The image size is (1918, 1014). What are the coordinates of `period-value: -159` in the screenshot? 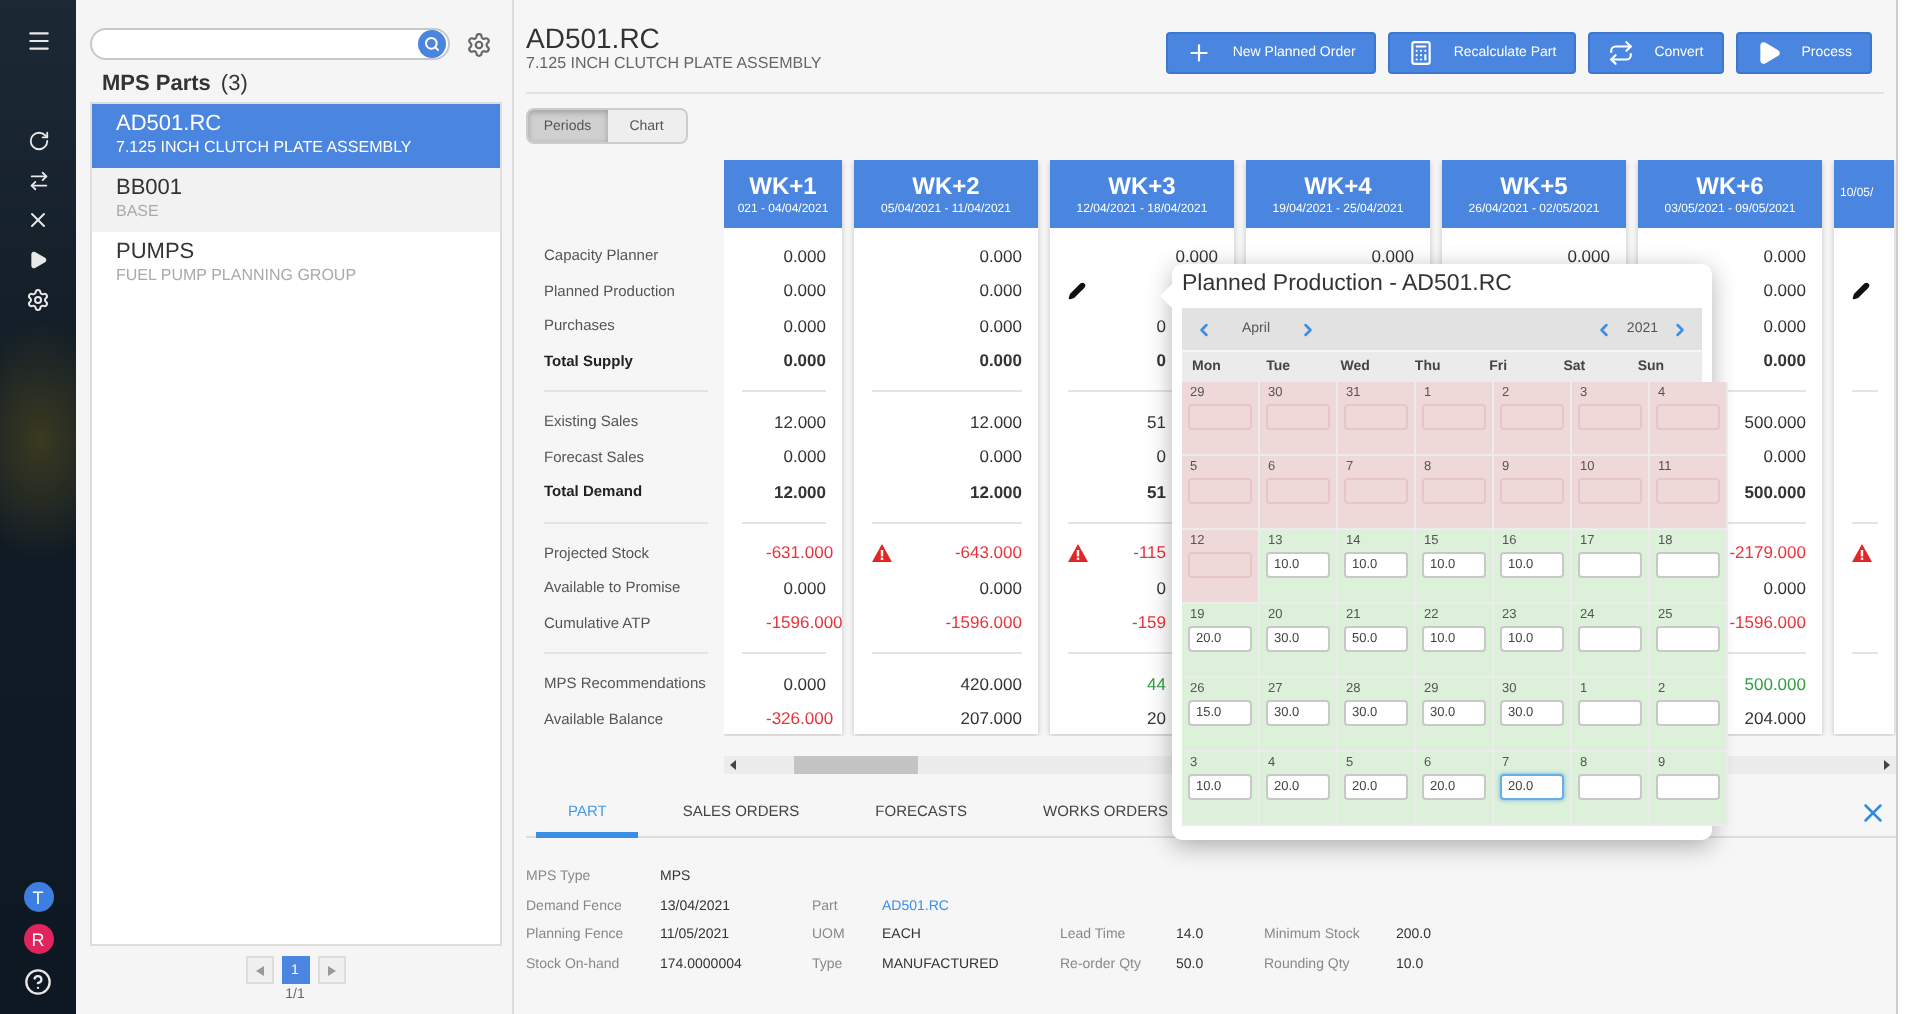 It's located at (1148, 622).